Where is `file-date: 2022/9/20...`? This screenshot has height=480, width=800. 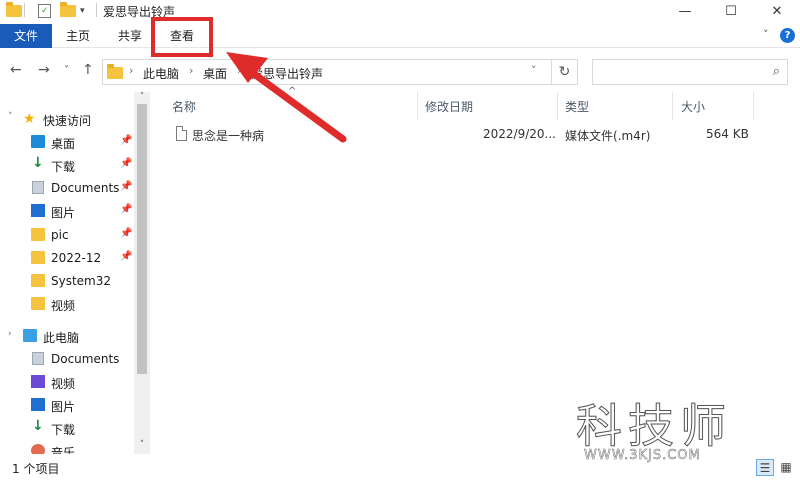 file-date: 2022/9/20... is located at coordinates (519, 134).